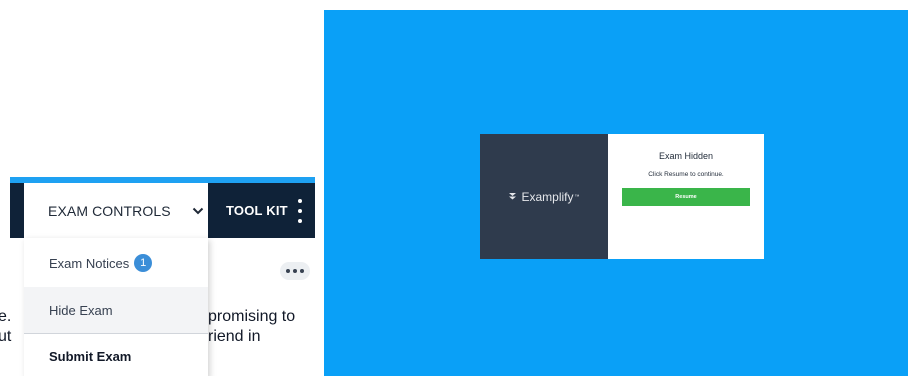 The image size is (908, 376). What do you see at coordinates (143, 263) in the screenshot?
I see `notices-count-badge: 1` at bounding box center [143, 263].